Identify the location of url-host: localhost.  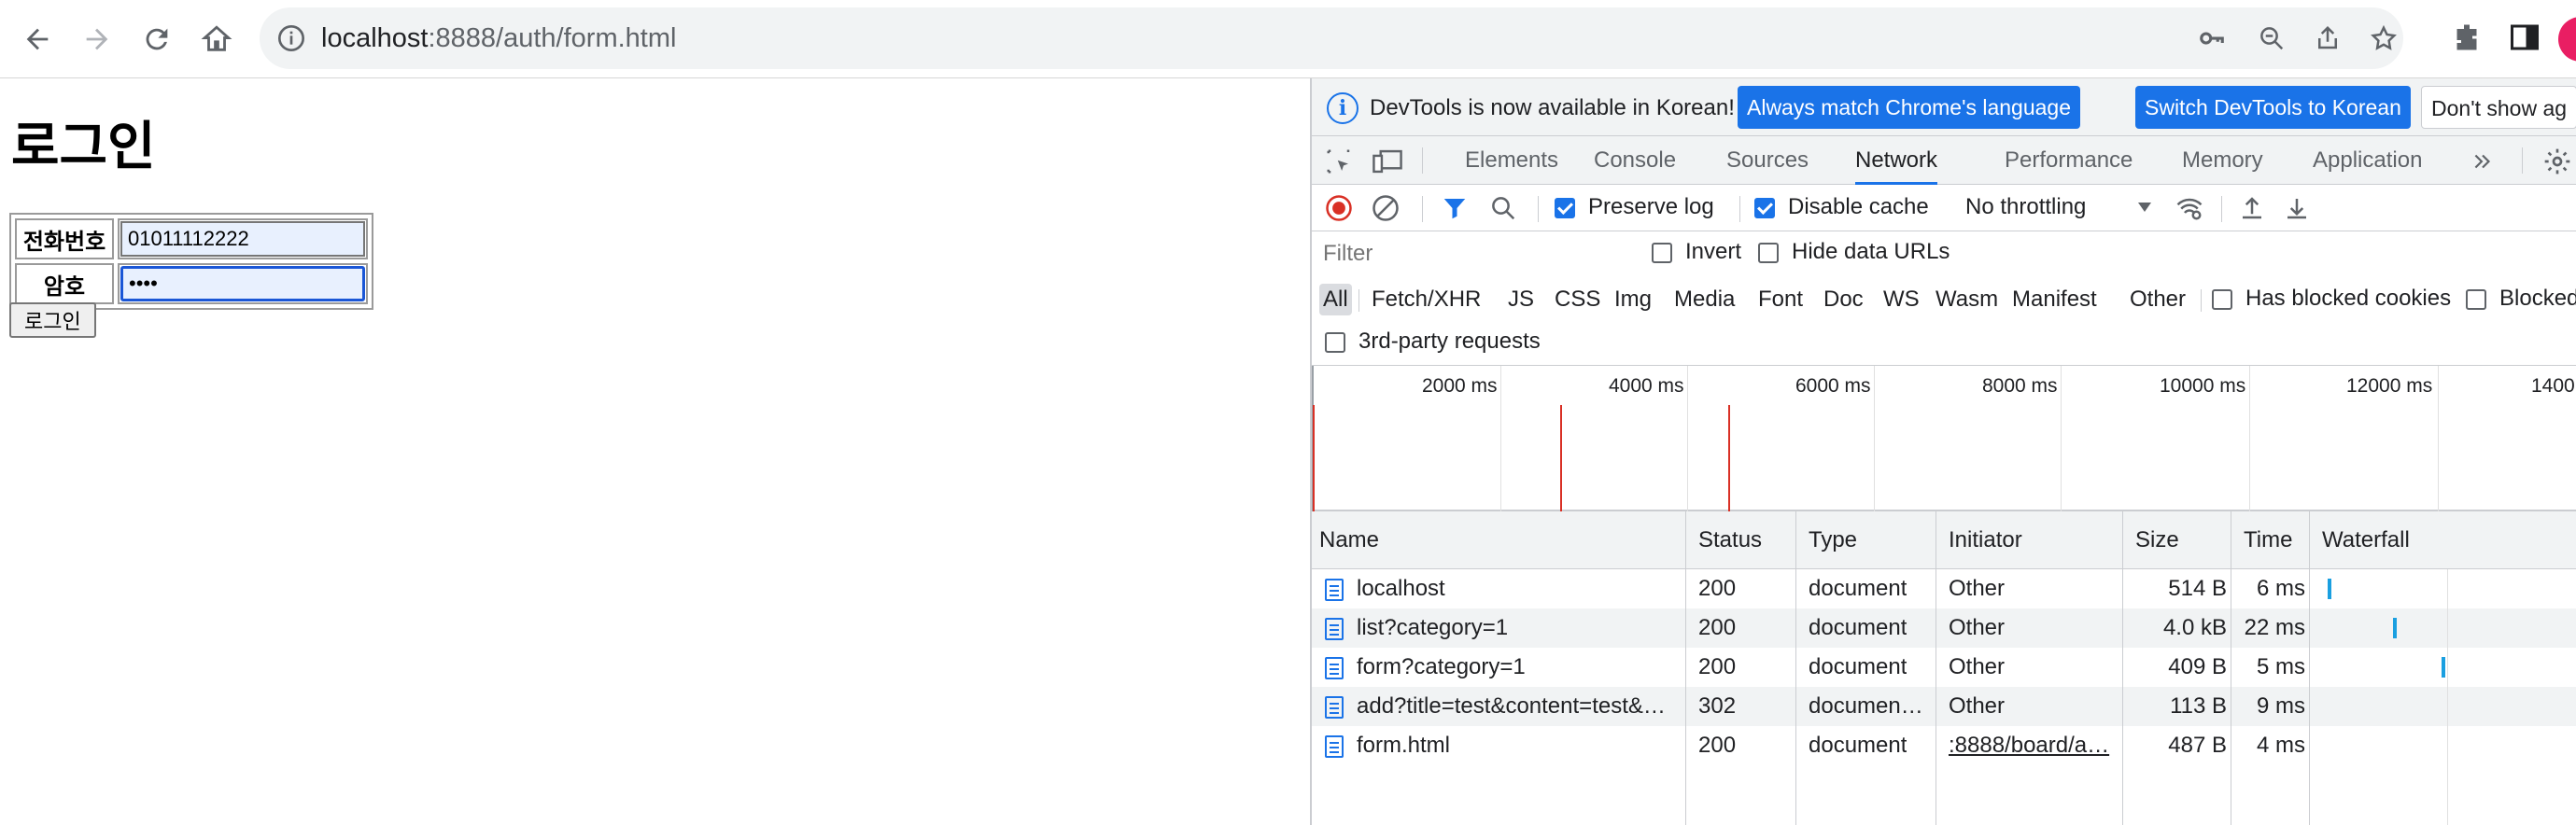
(375, 38).